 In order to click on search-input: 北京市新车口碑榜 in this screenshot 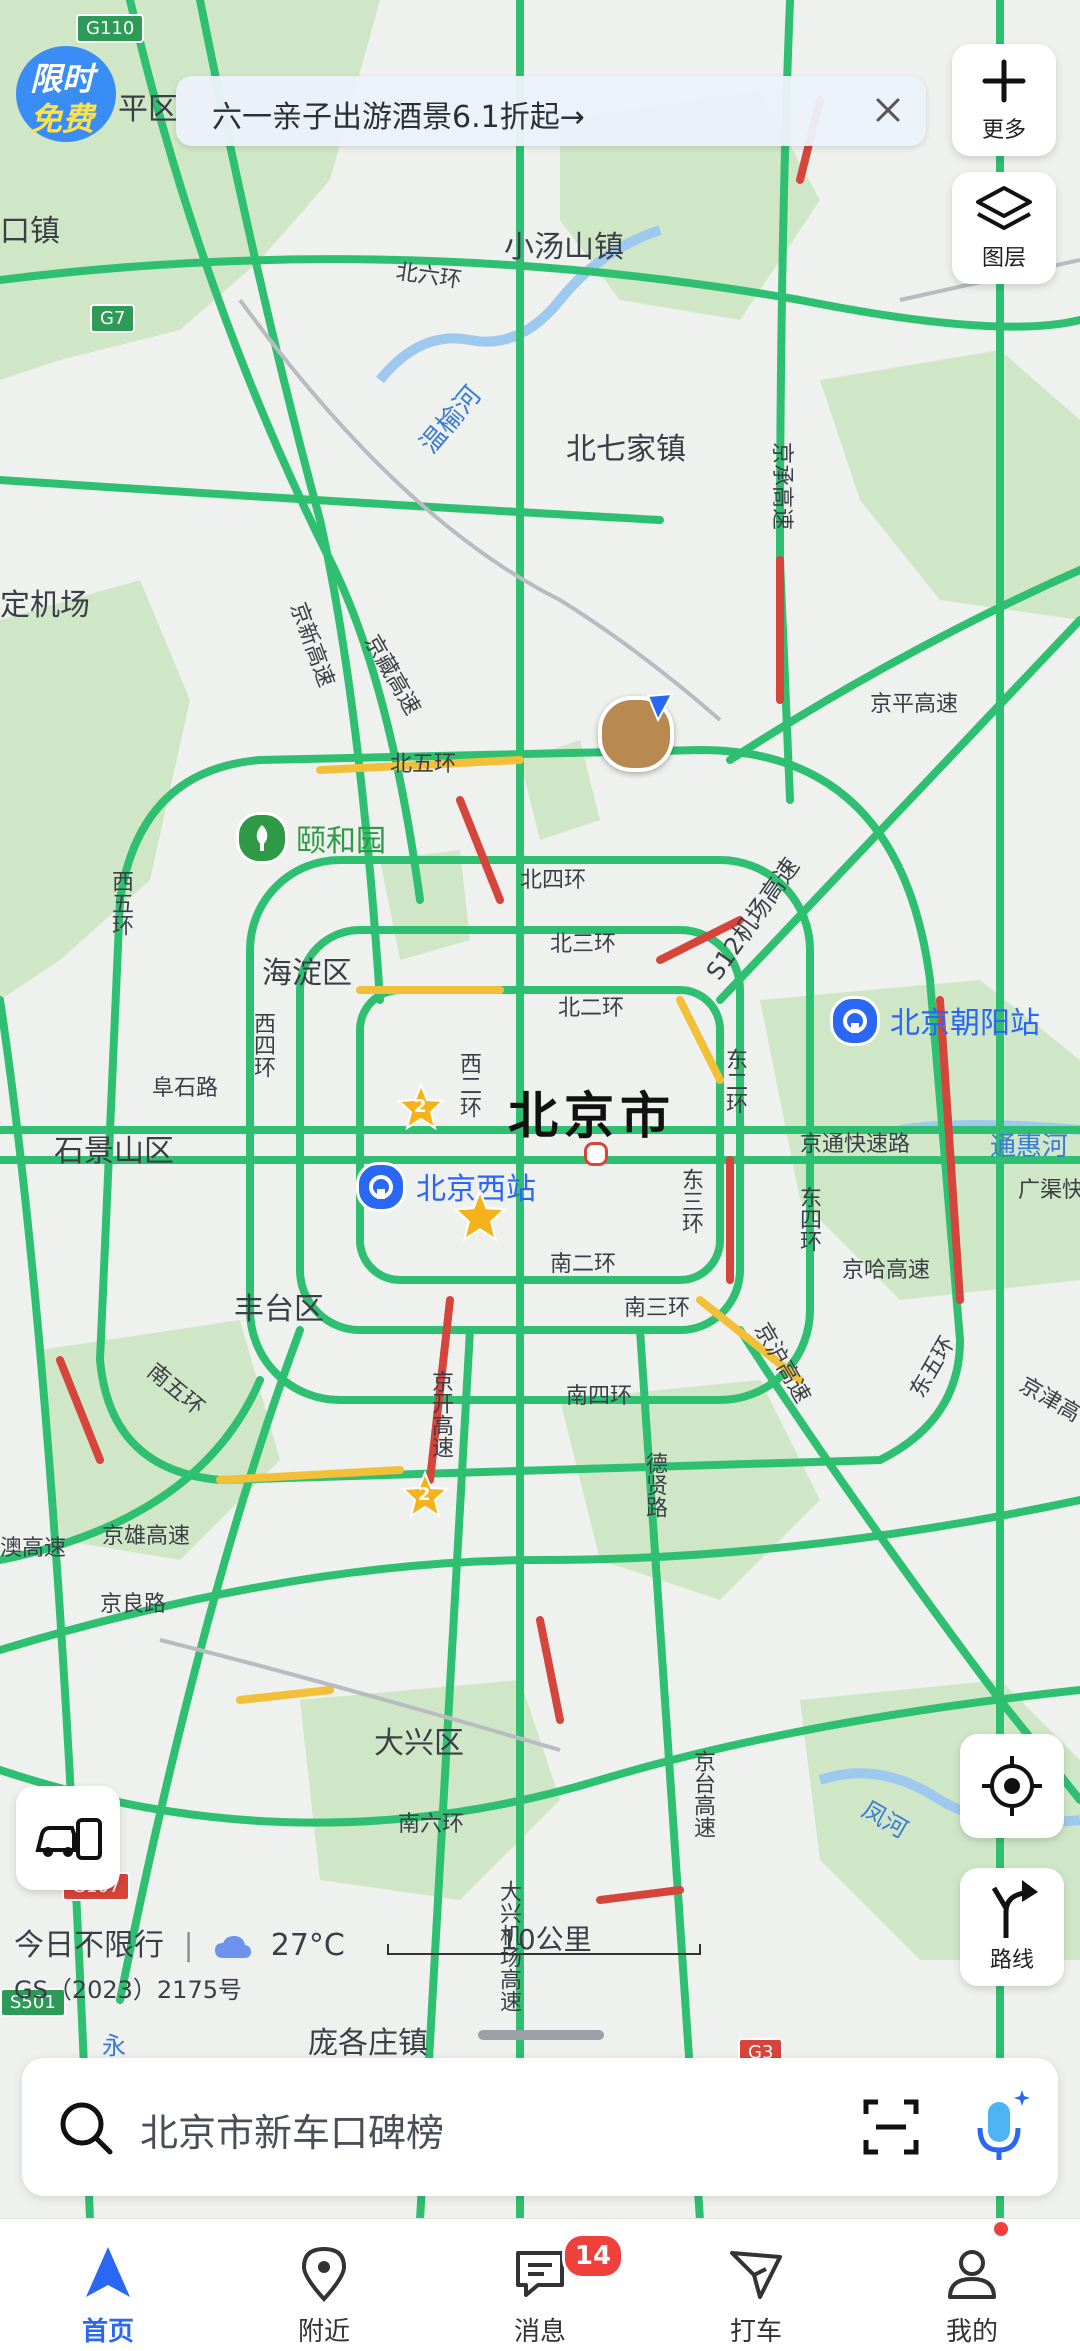, I will do `click(292, 2129)`.